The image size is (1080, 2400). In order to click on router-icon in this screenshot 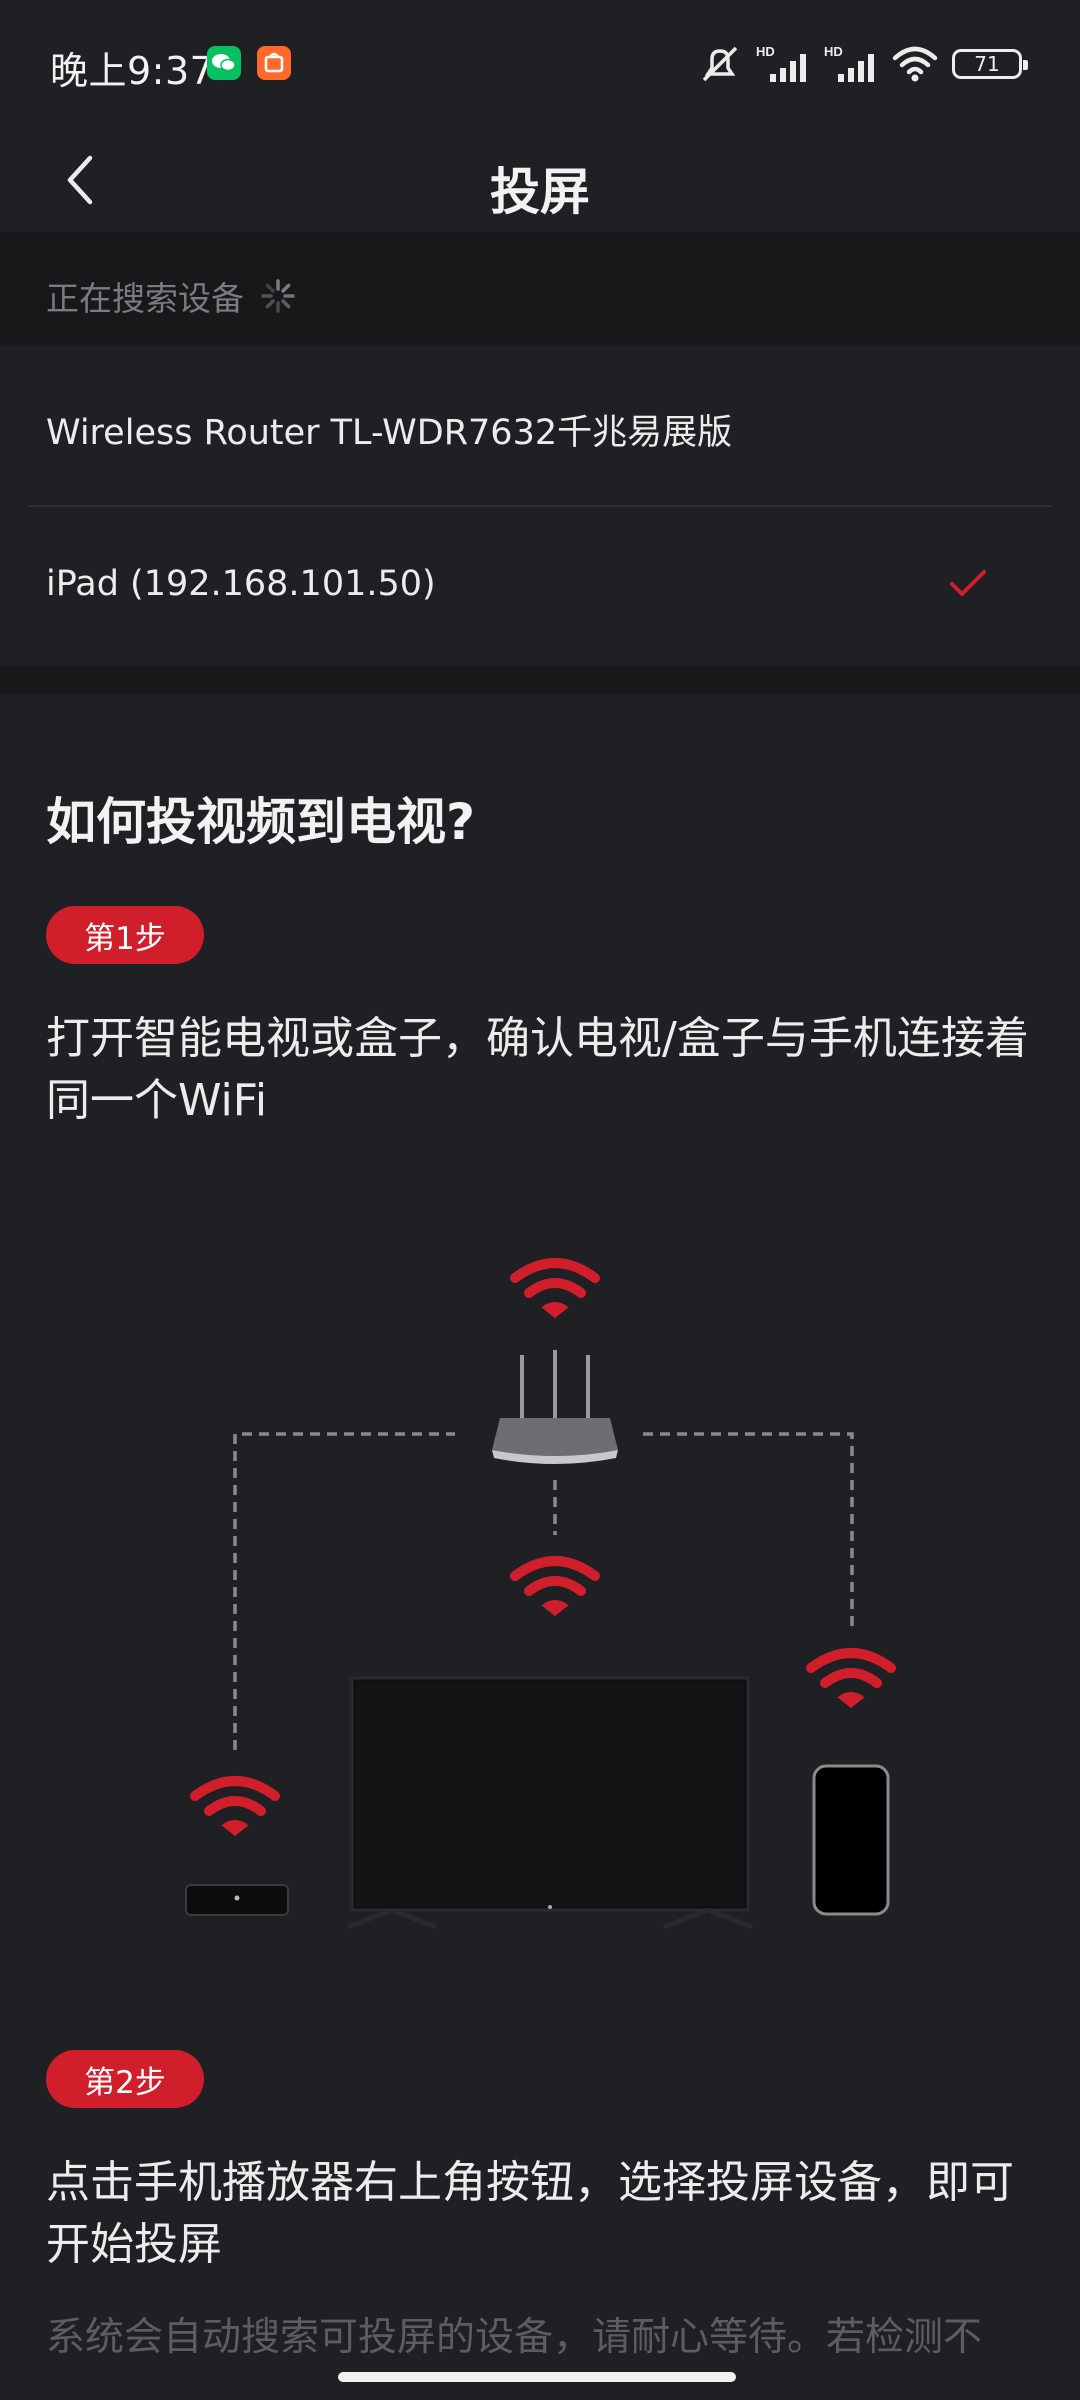, I will do `click(555, 1407)`.